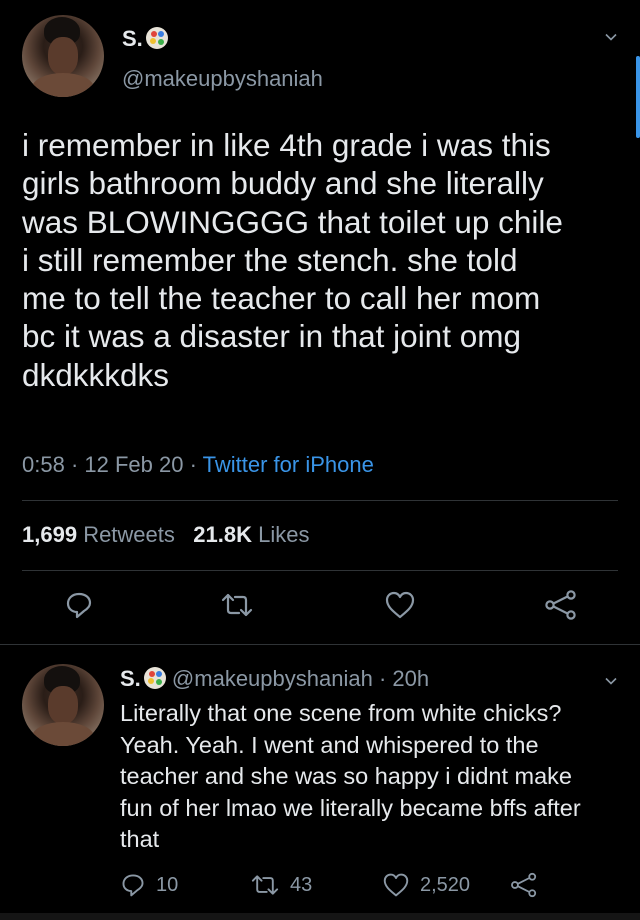 The height and width of the screenshot is (920, 640). I want to click on scrollbar, so click(638, 97).